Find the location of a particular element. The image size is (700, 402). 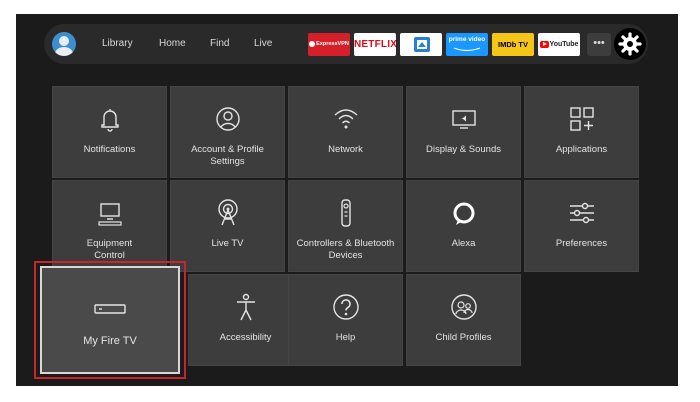

app-file-manager is located at coordinates (421, 44).